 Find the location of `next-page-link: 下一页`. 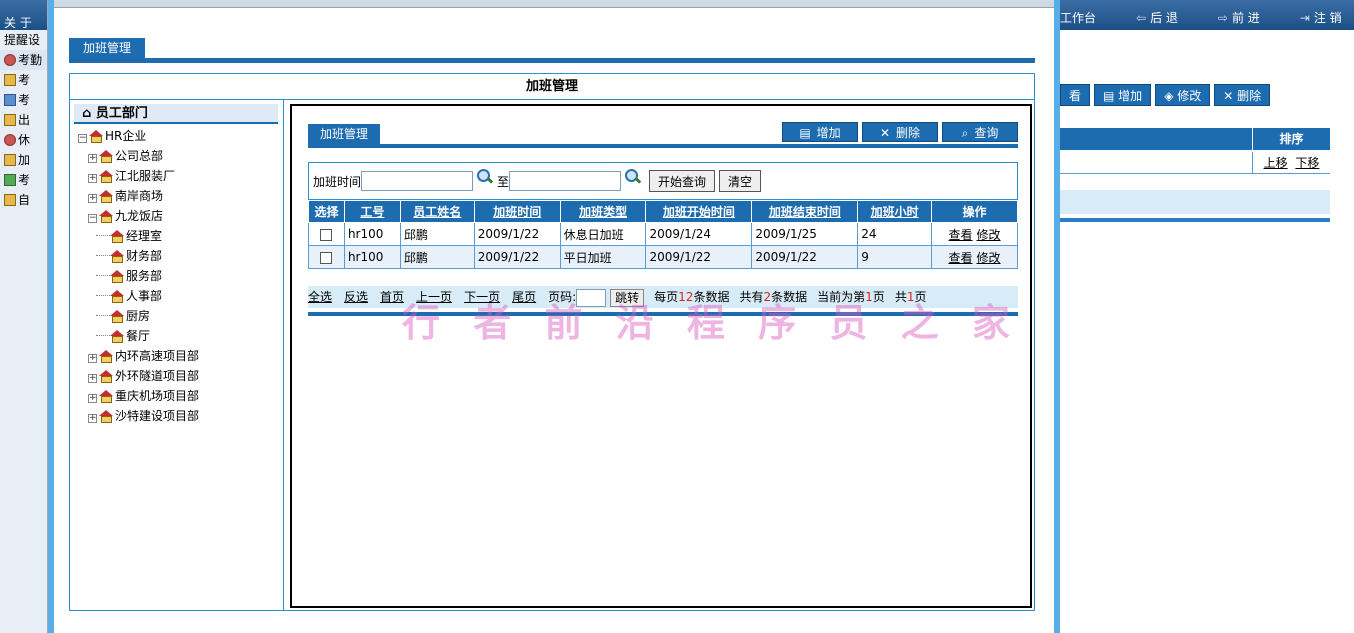

next-page-link: 下一页 is located at coordinates (482, 297).